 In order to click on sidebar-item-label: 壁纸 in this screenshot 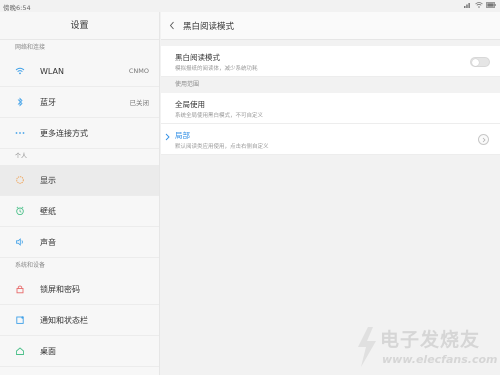, I will do `click(48, 211)`.